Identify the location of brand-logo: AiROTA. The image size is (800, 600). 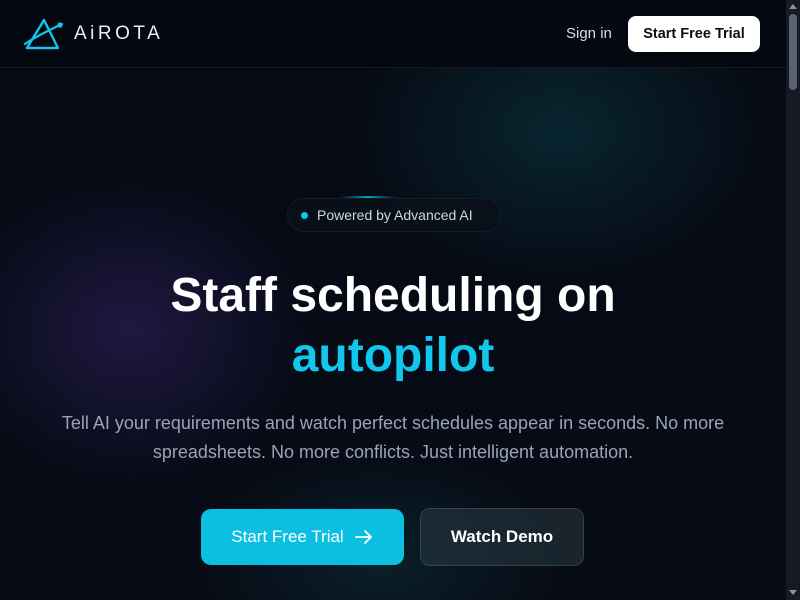
(93, 34).